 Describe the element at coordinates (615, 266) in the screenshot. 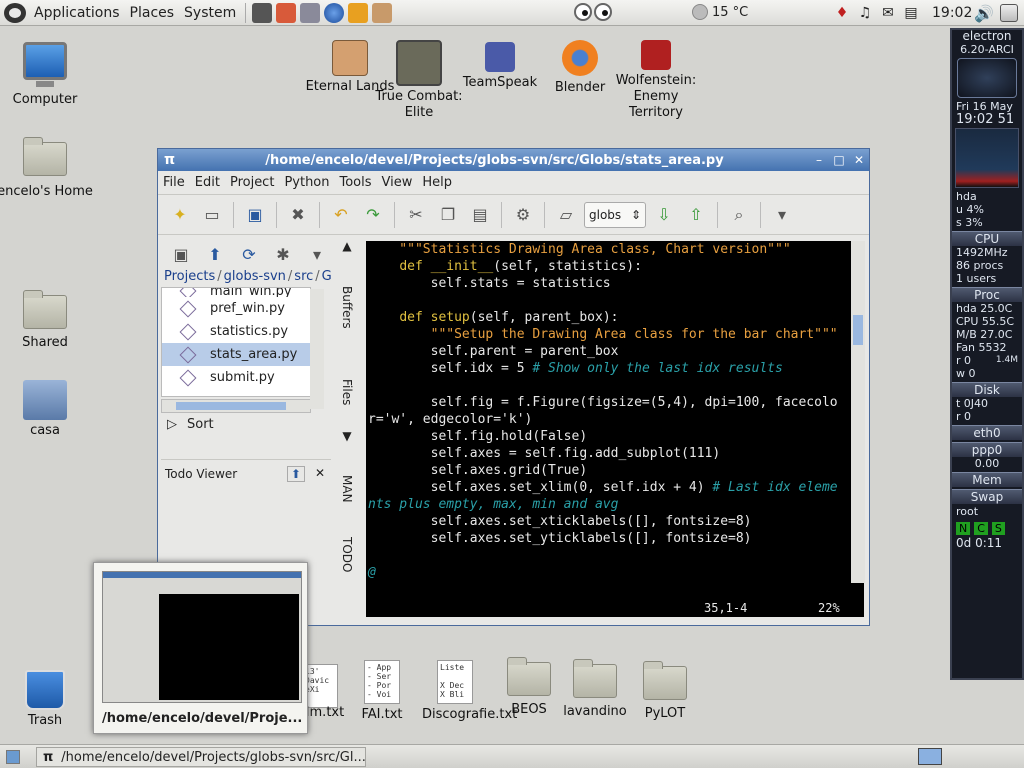

I see `code-line: def __init__(self, statistics):` at that location.